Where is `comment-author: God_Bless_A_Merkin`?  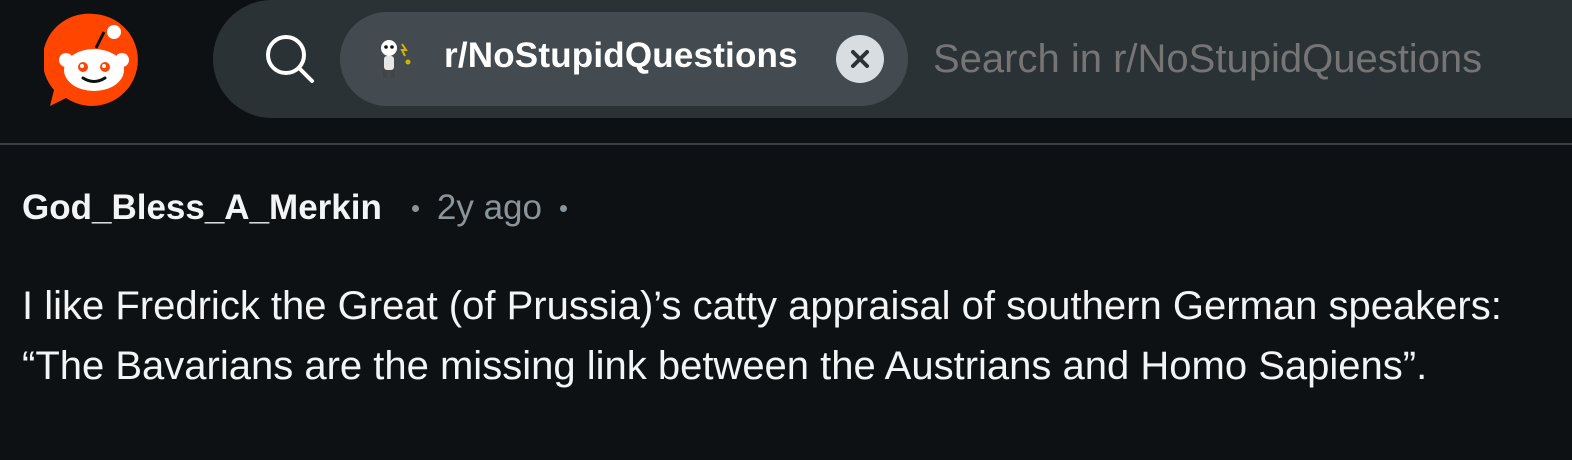 comment-author: God_Bless_A_Merkin is located at coordinates (202, 208).